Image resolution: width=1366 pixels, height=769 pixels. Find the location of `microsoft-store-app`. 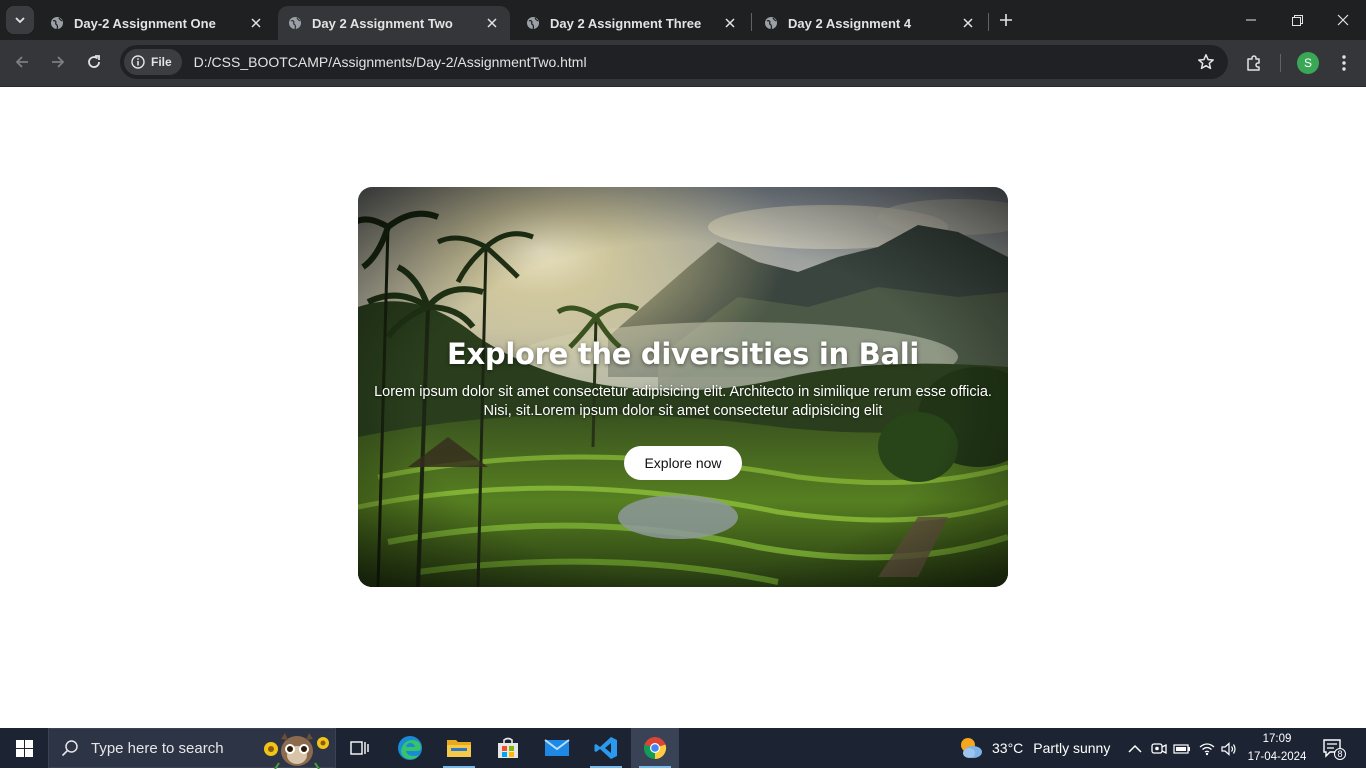

microsoft-store-app is located at coordinates (508, 748).